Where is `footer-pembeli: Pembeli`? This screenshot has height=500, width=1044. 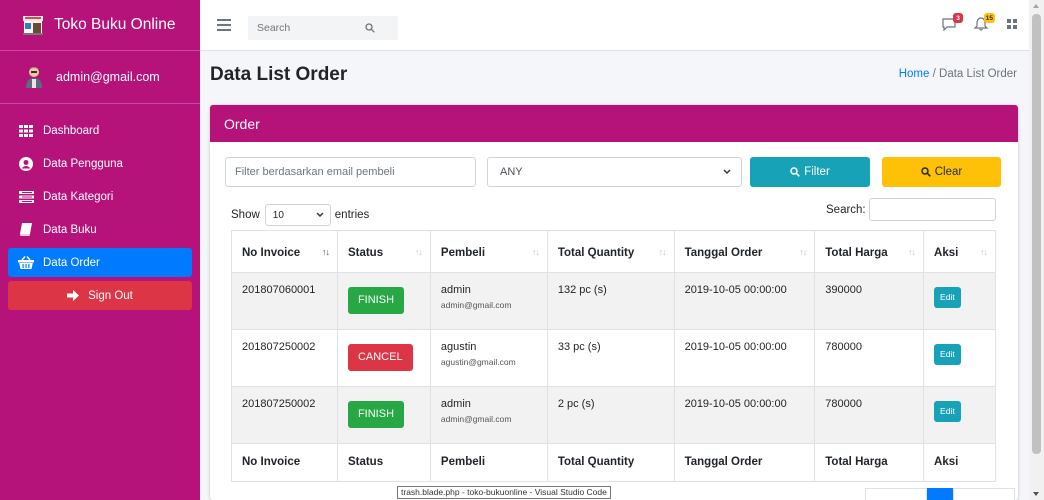
footer-pembeli: Pembeli is located at coordinates (488, 462).